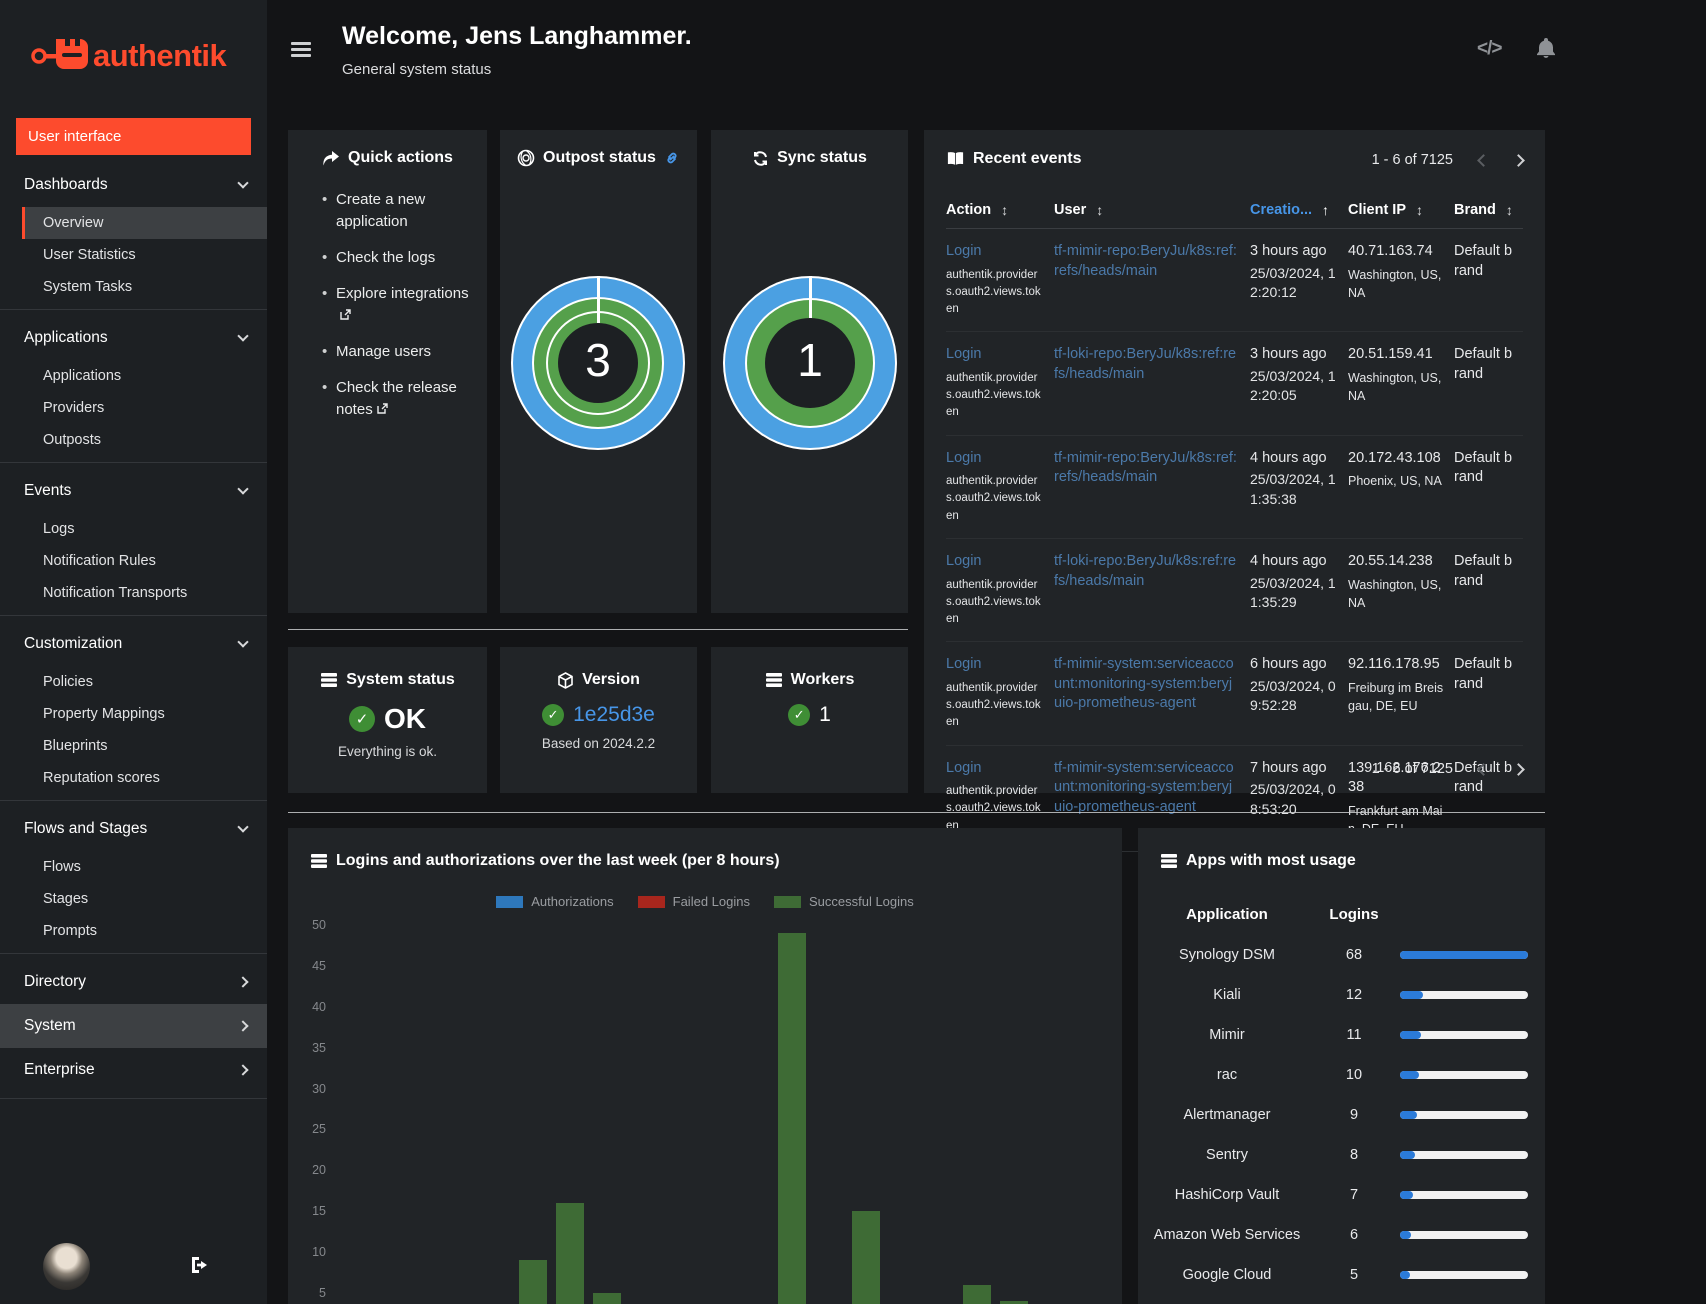 The image size is (1706, 1304). I want to click on quick-action-link: Check the logs, so click(399, 258).